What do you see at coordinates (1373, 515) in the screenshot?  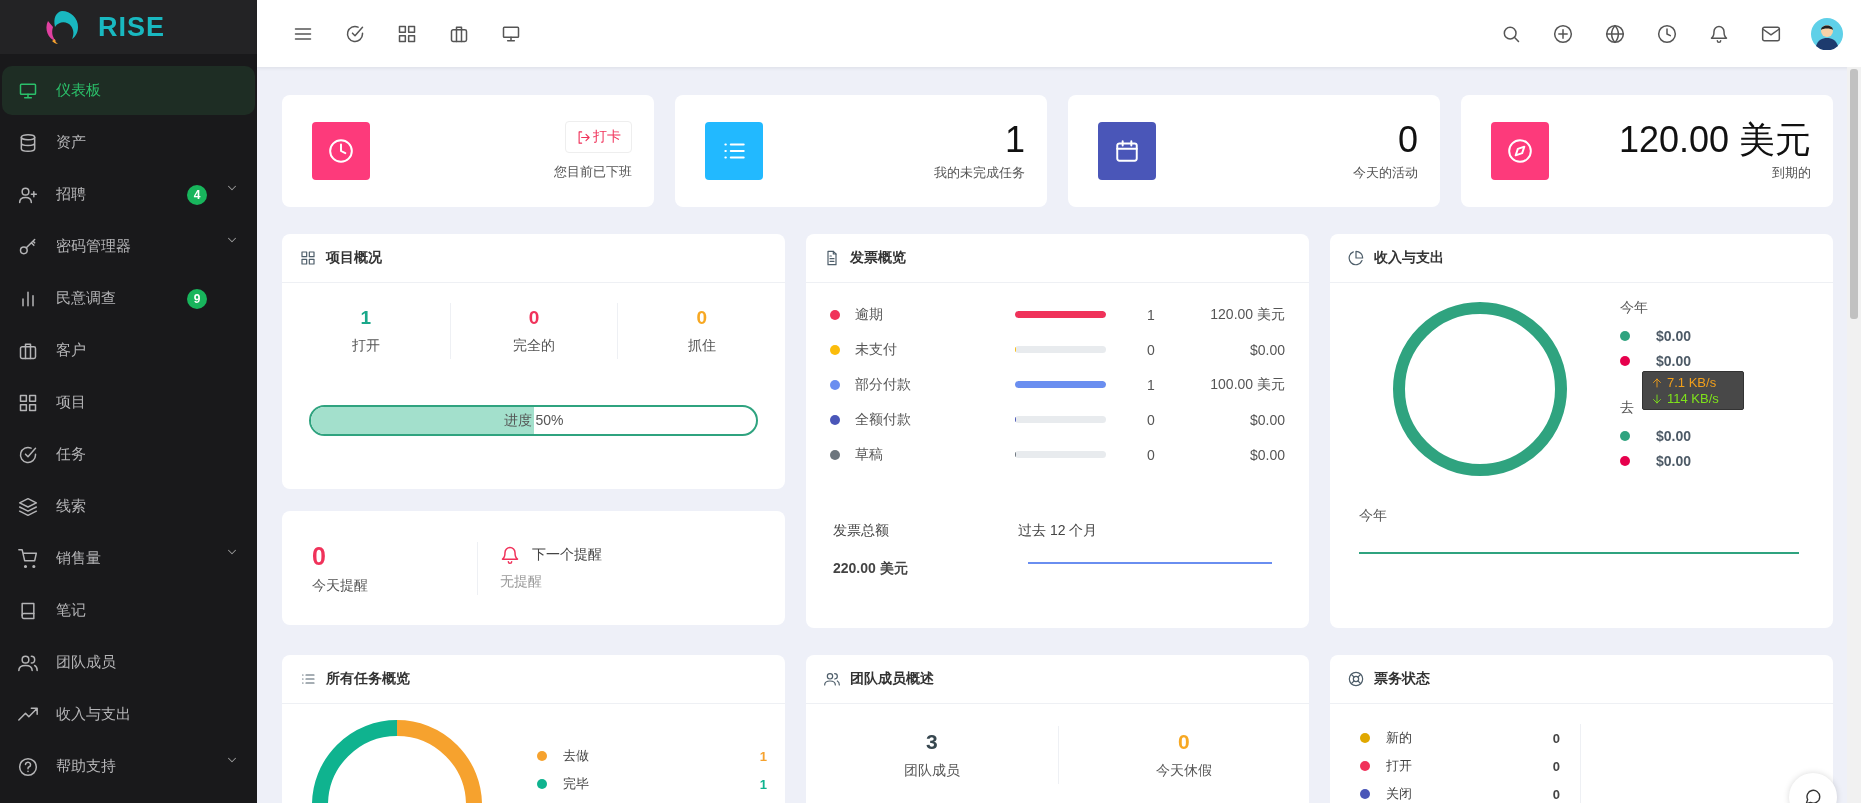 I see `chart-label: 今年` at bounding box center [1373, 515].